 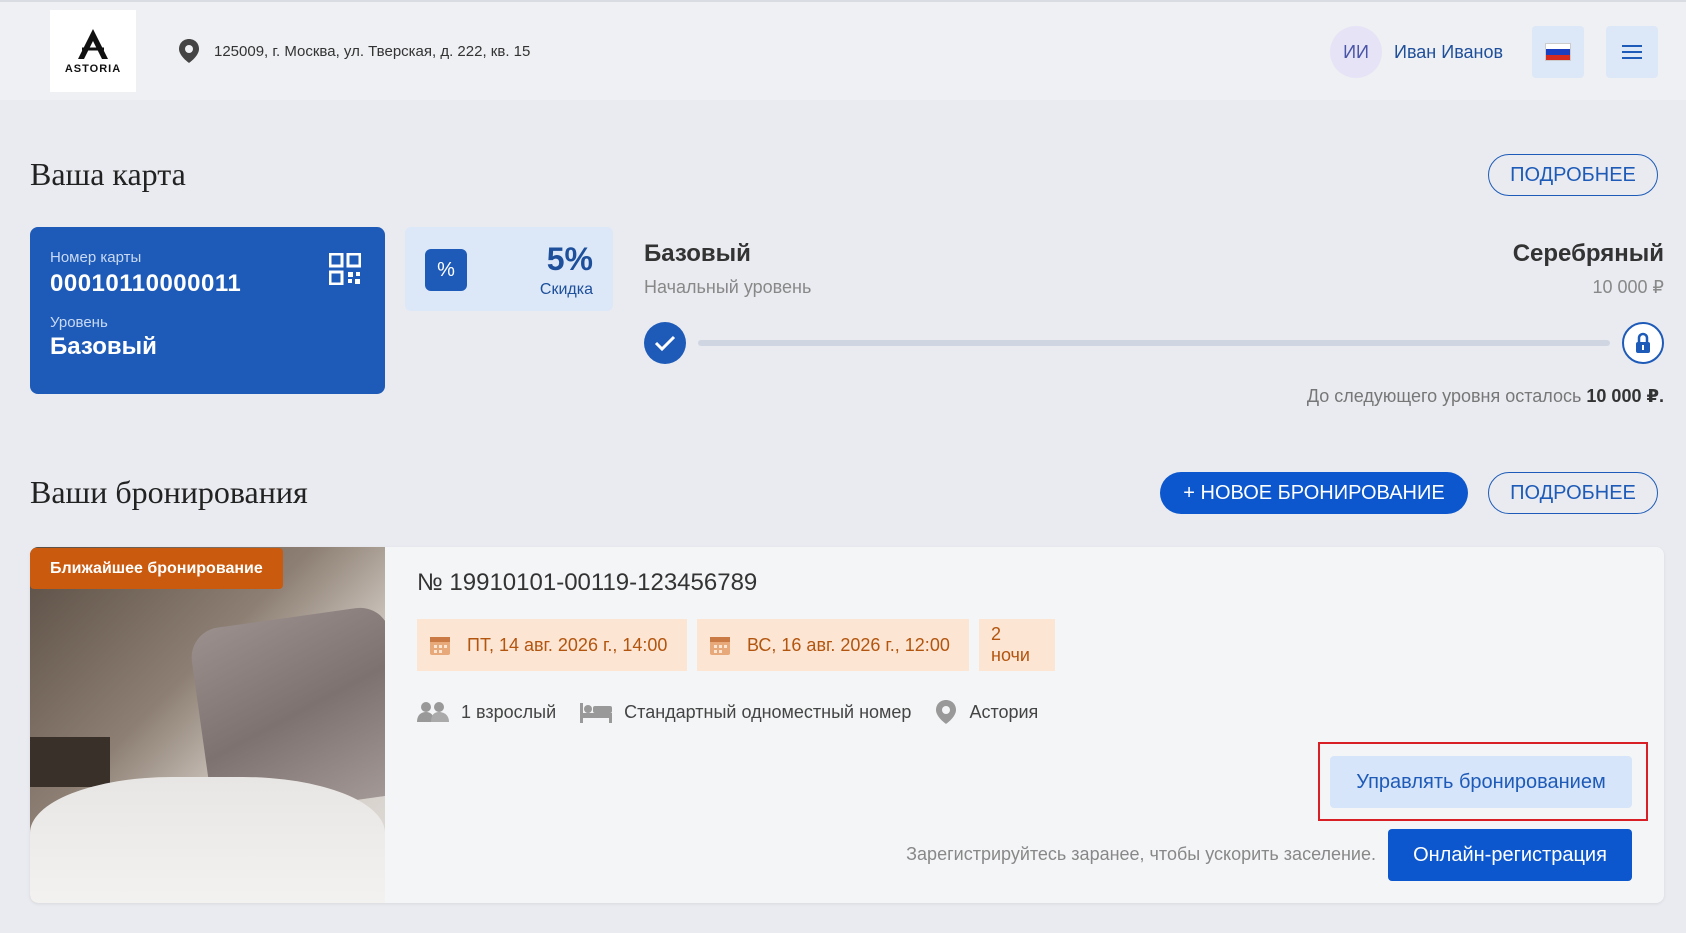 I want to click on hotel-text: Астория, so click(x=1004, y=711).